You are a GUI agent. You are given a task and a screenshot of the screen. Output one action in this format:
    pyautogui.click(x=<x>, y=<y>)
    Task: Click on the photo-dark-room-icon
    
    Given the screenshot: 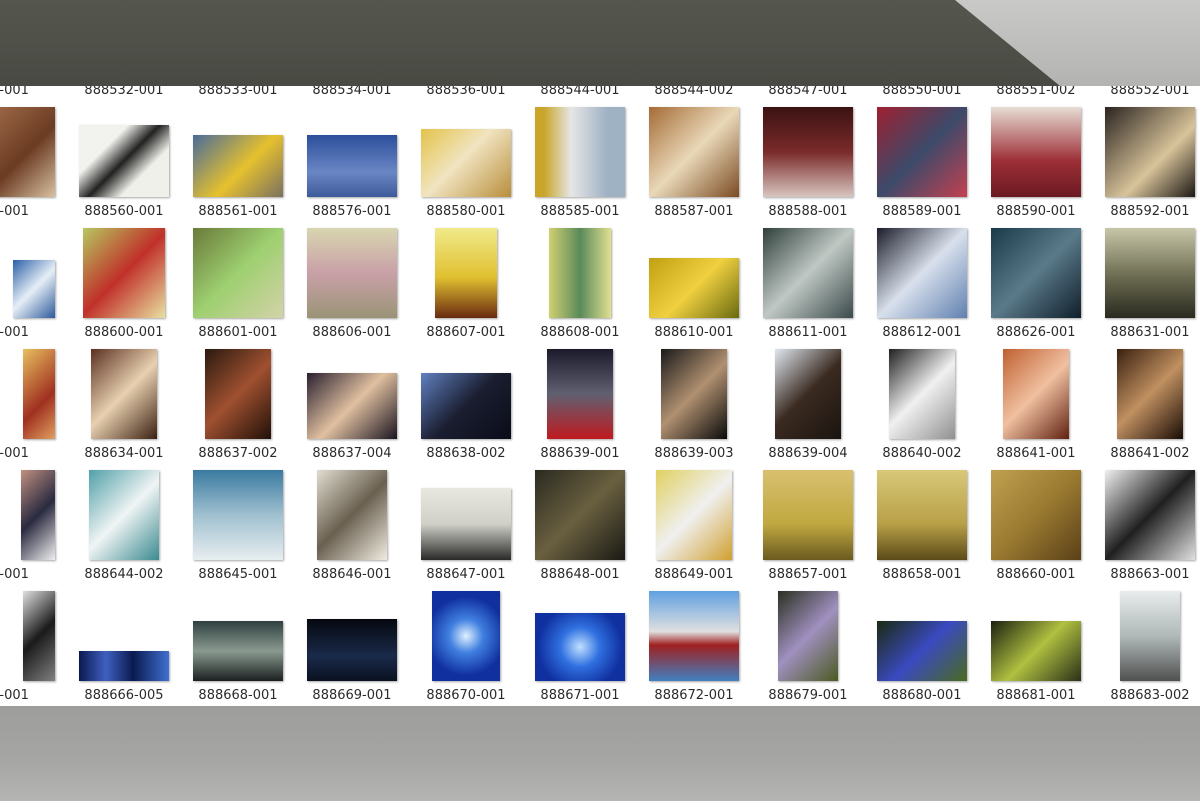 What is the action you would take?
    pyautogui.click(x=1150, y=152)
    